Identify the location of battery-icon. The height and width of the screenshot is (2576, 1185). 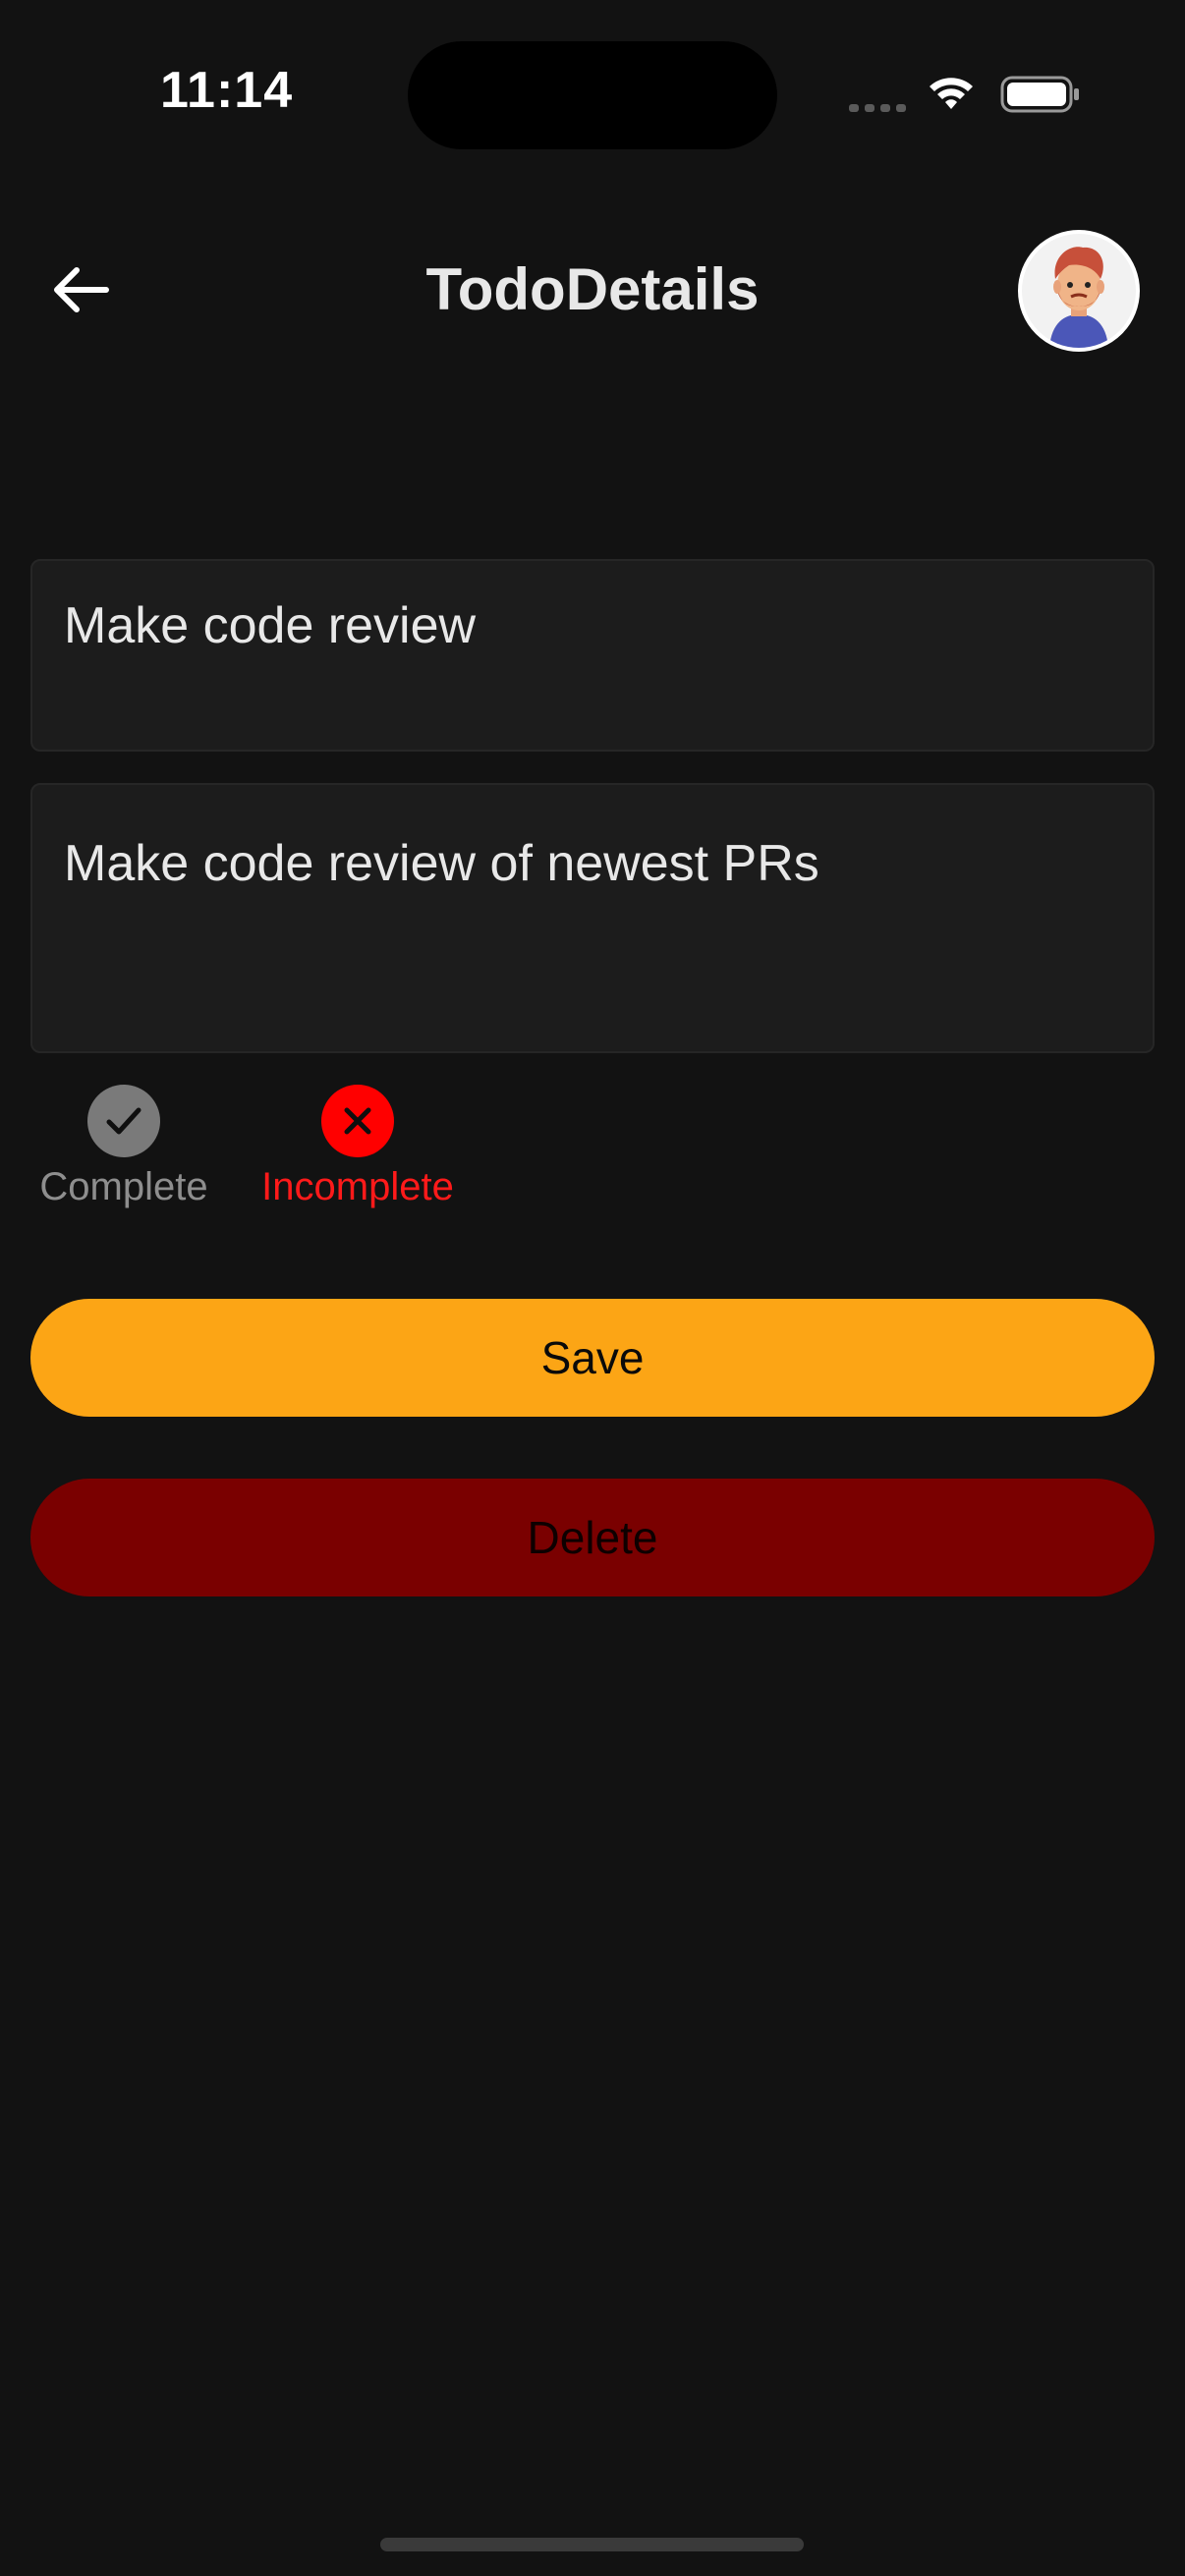
(1040, 94).